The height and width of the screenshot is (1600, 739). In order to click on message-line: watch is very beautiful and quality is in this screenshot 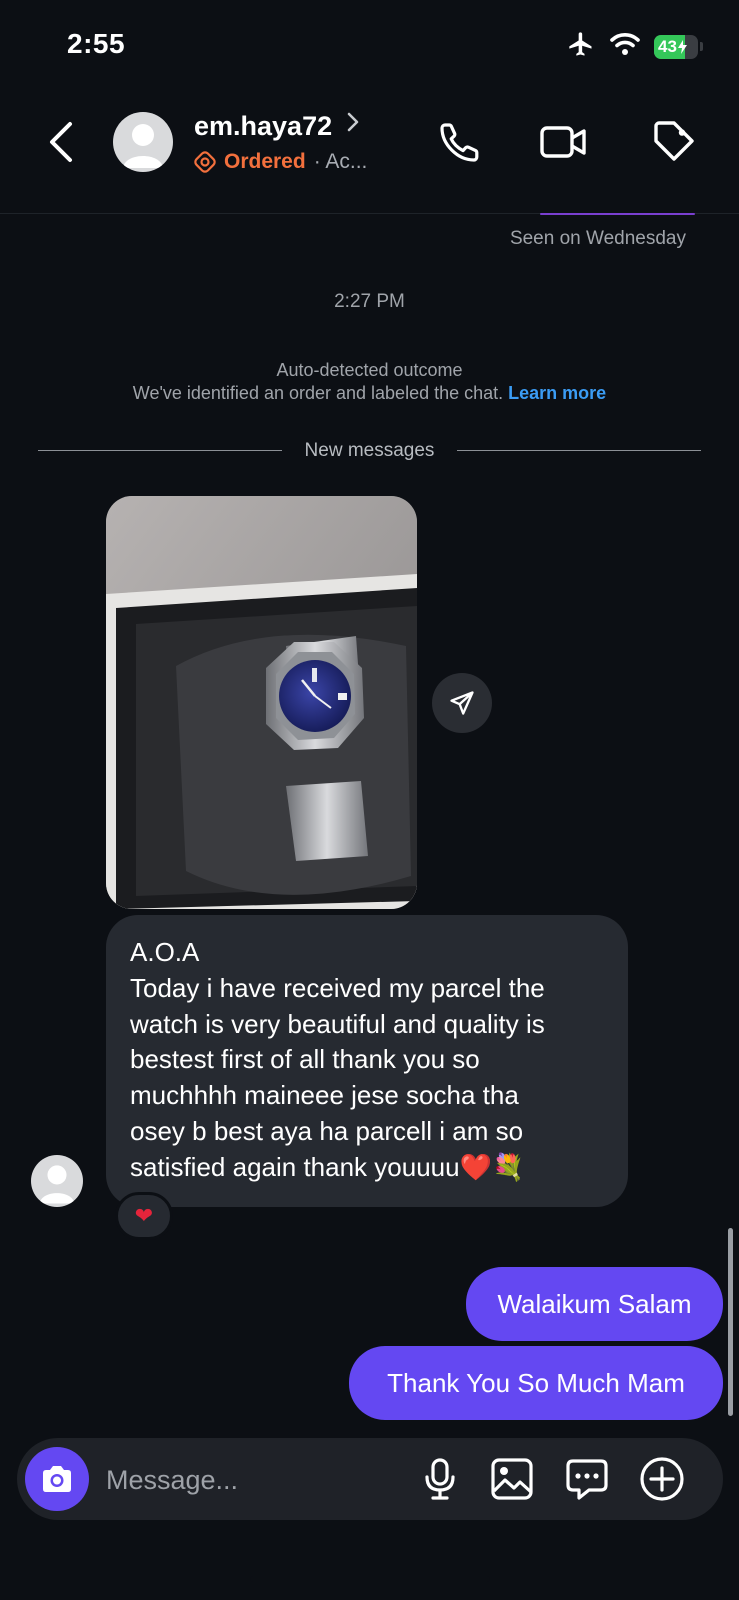, I will do `click(337, 1023)`.